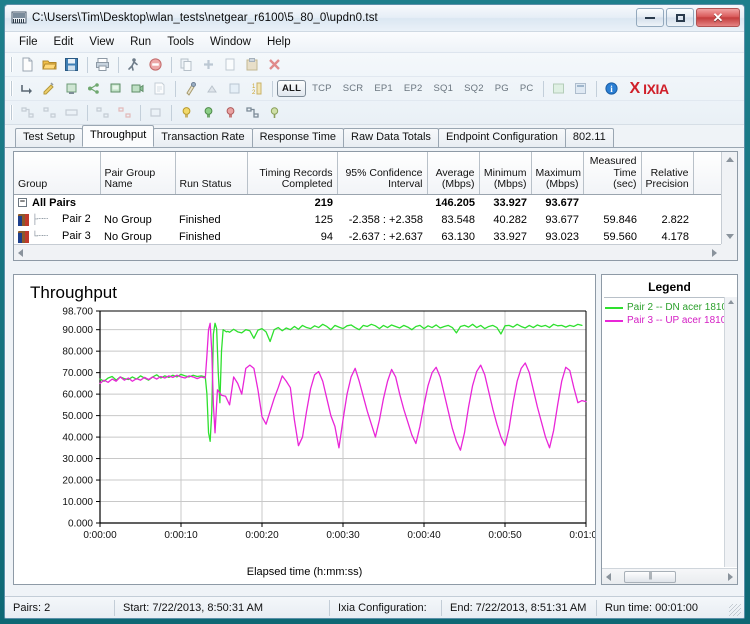 The height and width of the screenshot is (624, 750). I want to click on menu-run: Run, so click(140, 42).